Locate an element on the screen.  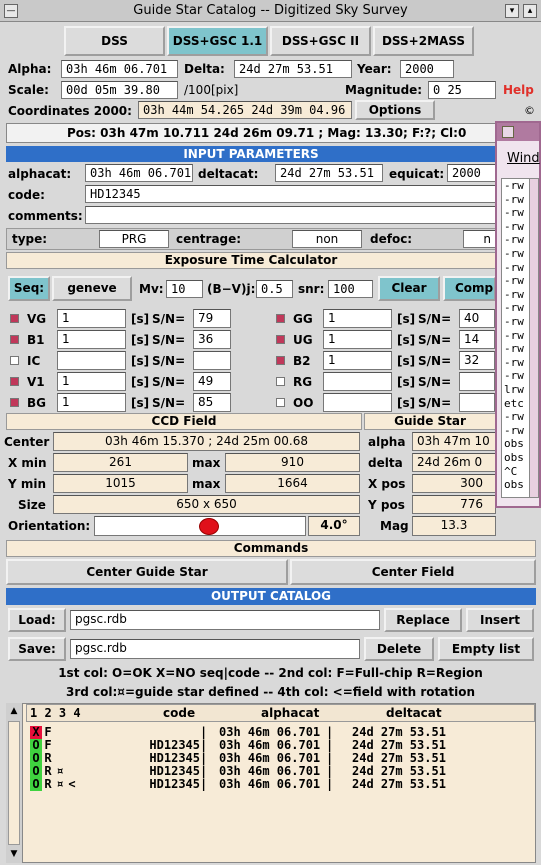
filter-name-v1: V1 is located at coordinates (36, 382).